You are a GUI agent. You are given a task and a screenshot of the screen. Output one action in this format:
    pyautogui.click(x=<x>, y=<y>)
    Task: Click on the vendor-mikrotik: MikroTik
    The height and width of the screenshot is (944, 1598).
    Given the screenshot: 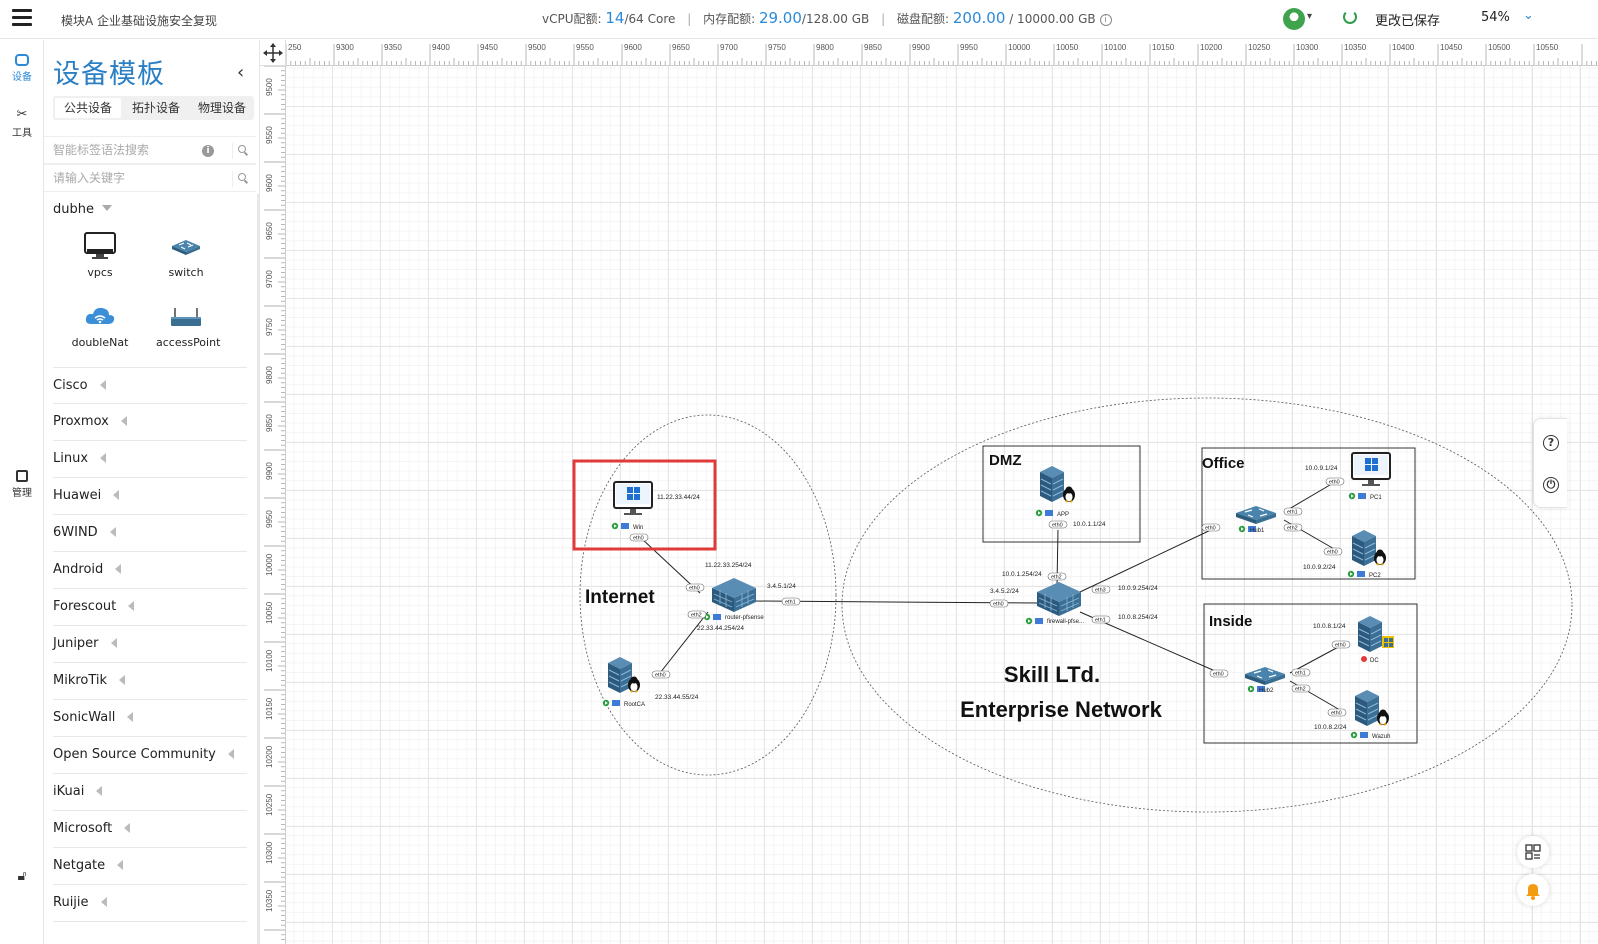 What is the action you would take?
    pyautogui.click(x=150, y=681)
    